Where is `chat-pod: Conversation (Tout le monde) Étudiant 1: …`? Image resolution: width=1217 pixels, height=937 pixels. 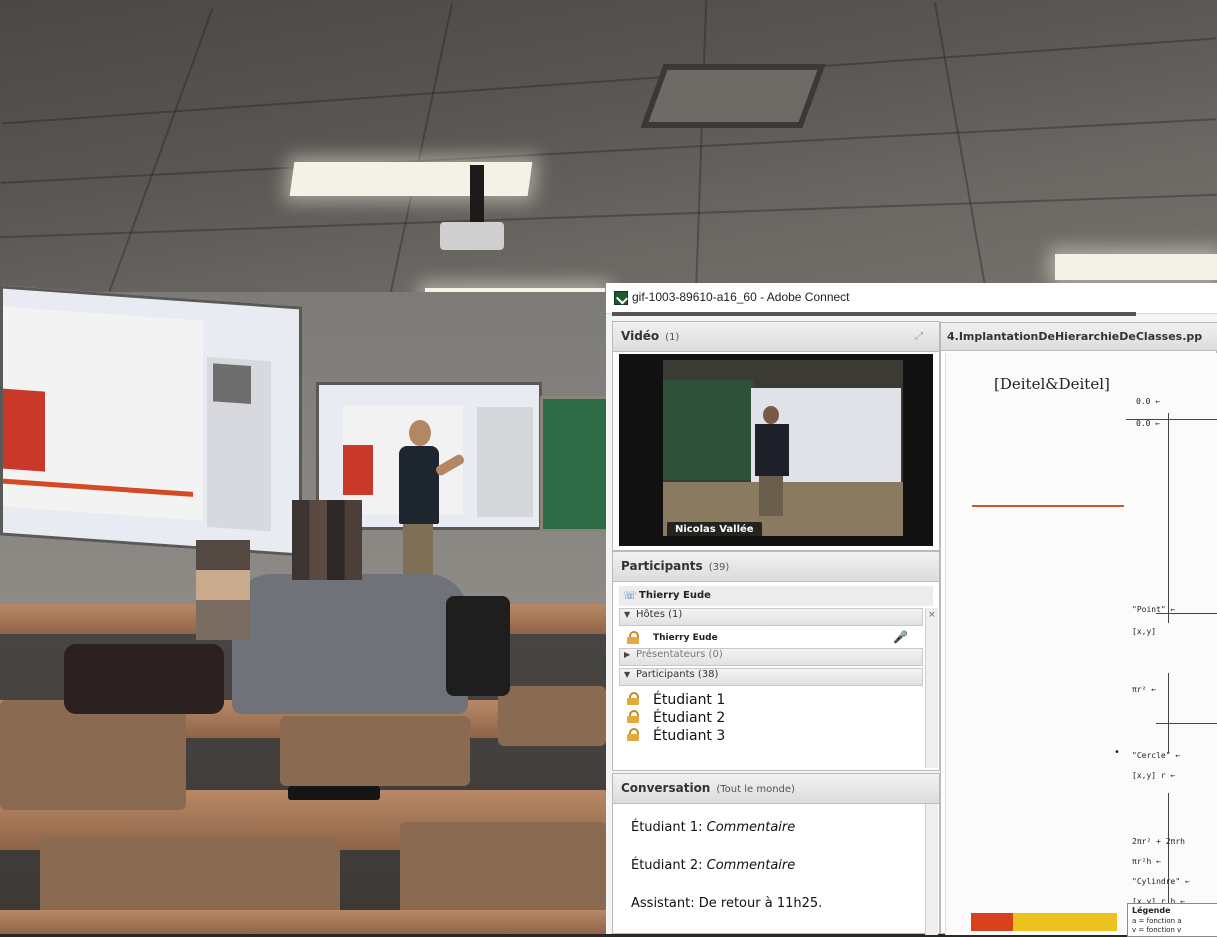
chat-pod: Conversation (Tout le monde) Étudiant 1: … is located at coordinates (776, 854).